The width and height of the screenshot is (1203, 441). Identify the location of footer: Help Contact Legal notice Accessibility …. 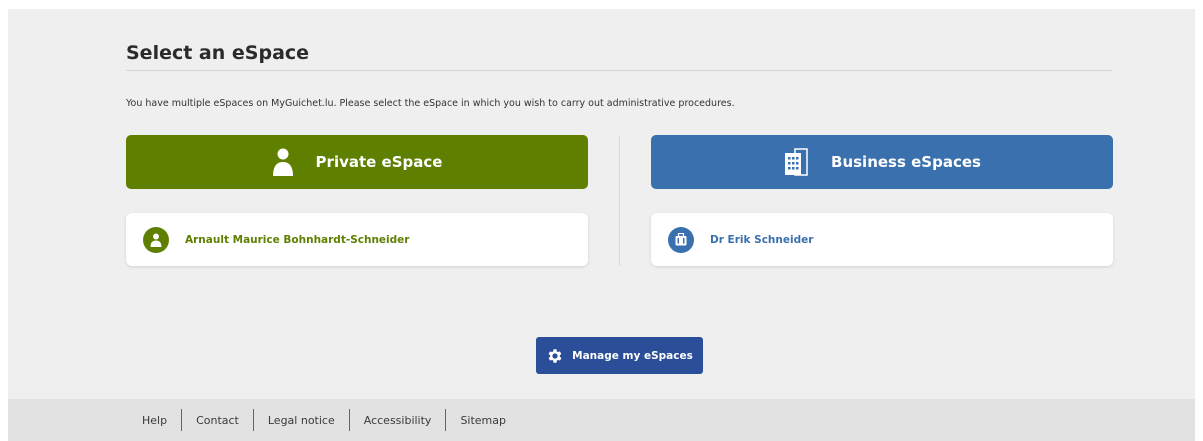
(601, 420).